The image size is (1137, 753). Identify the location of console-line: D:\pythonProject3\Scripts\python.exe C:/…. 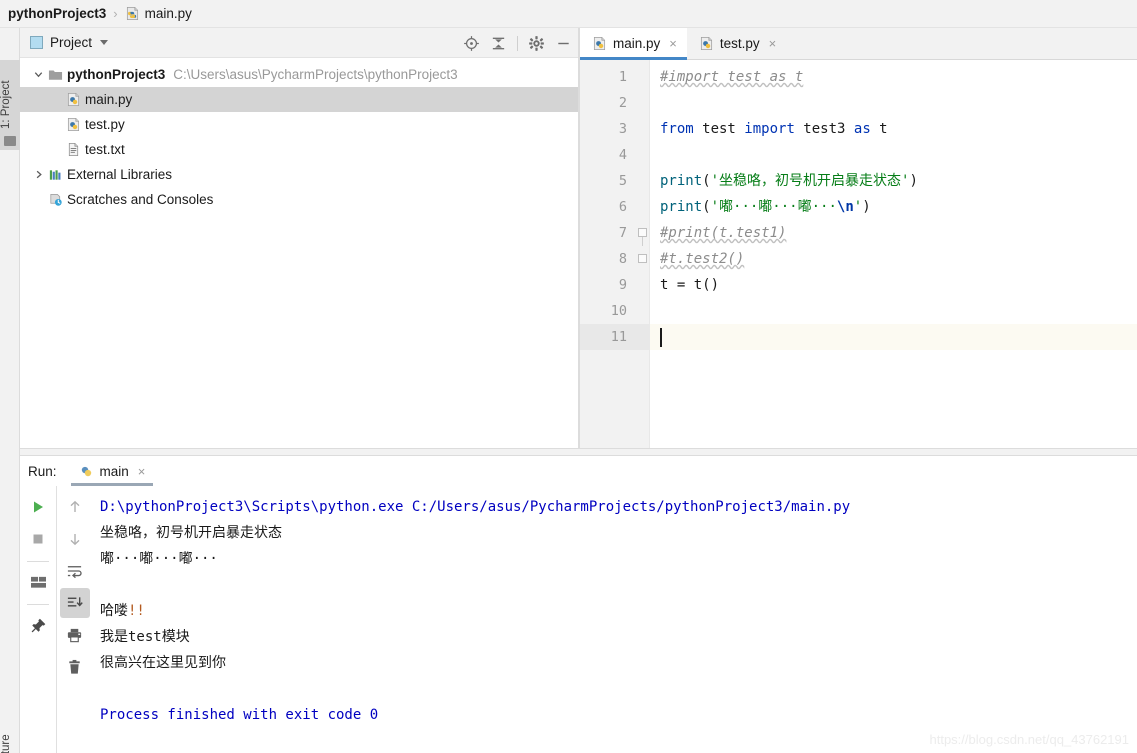
(475, 507).